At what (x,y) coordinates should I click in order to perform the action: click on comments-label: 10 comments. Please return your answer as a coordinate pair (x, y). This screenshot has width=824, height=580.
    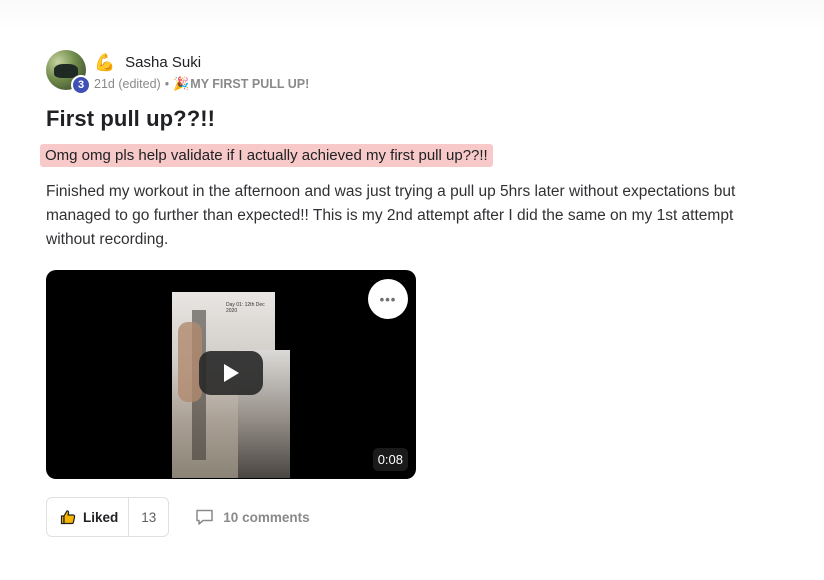
    Looking at the image, I should click on (266, 517).